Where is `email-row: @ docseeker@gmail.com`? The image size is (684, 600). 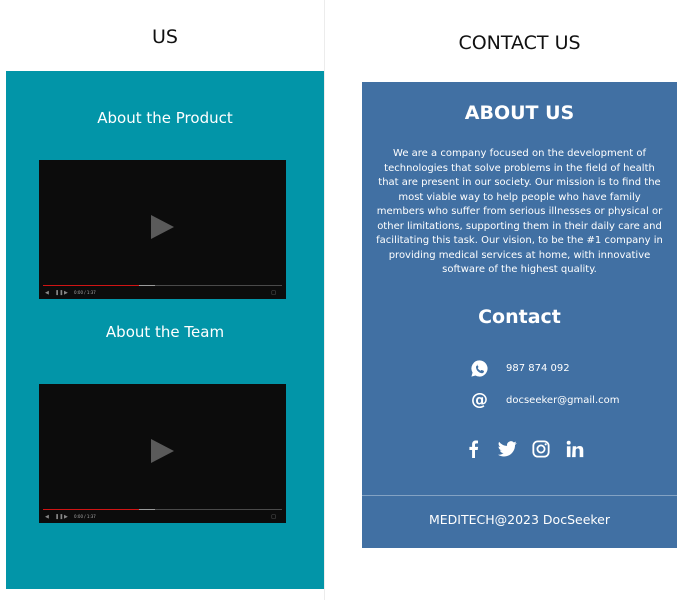 email-row: @ docseeker@gmail.com is located at coordinates (545, 400).